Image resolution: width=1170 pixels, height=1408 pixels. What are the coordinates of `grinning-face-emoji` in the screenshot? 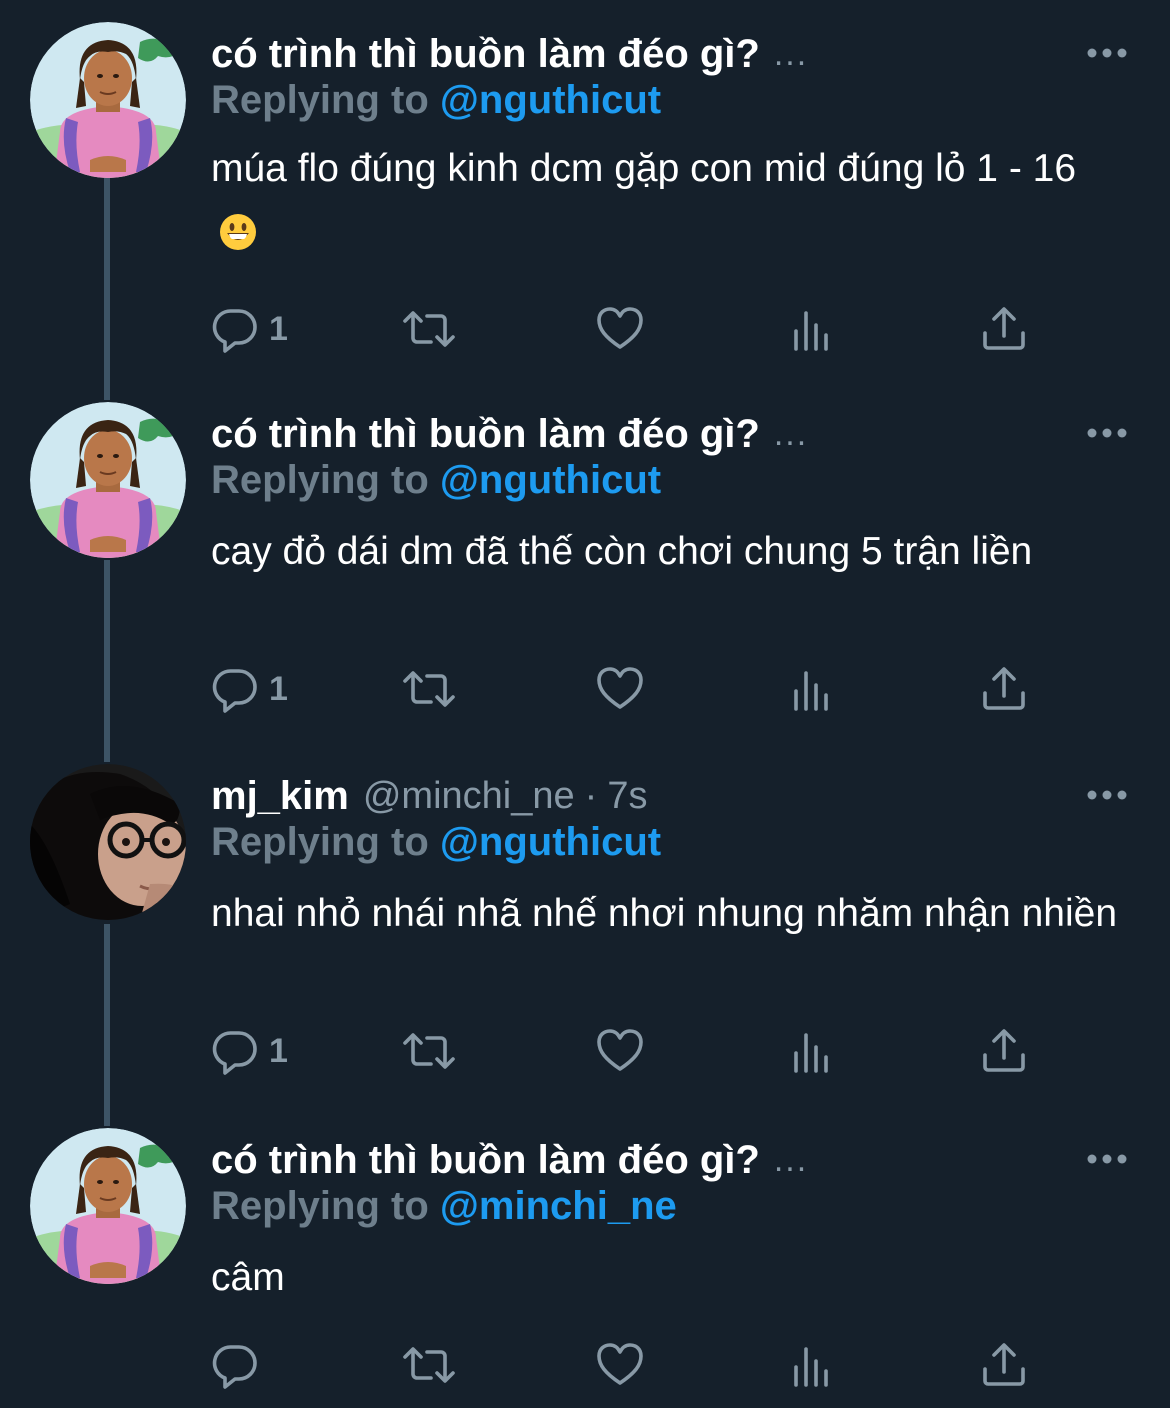 It's located at (238, 232).